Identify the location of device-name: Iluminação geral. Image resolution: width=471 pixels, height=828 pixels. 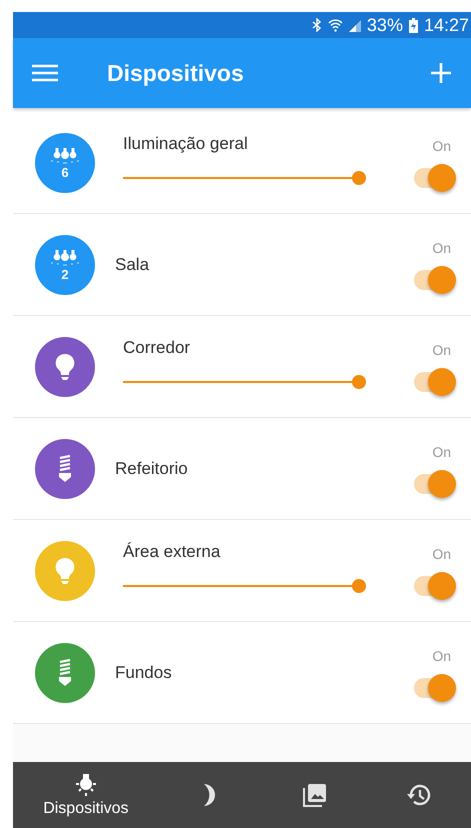
(186, 144).